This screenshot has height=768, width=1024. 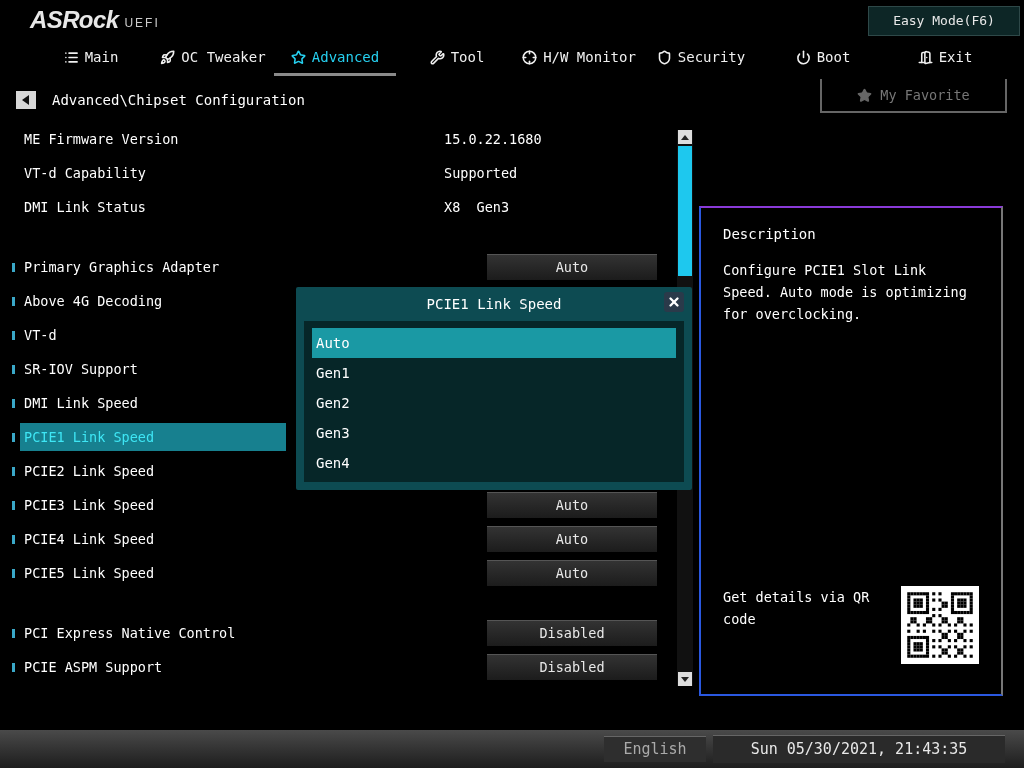 I want to click on info-label: DMI Link Status, so click(x=85, y=207).